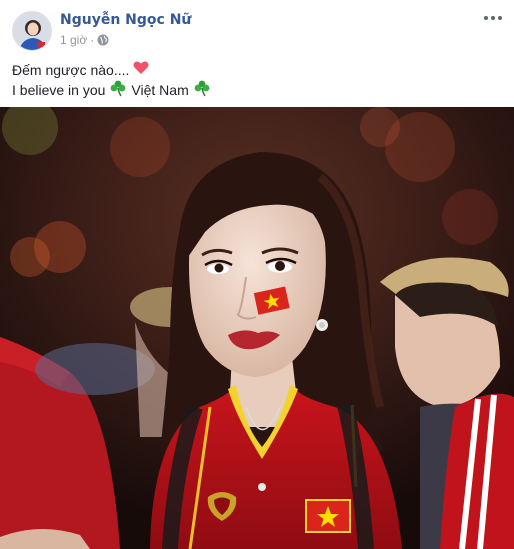 This screenshot has width=514, height=549. Describe the element at coordinates (59, 90) in the screenshot. I see `post-text-line-2: I believe in you` at that location.